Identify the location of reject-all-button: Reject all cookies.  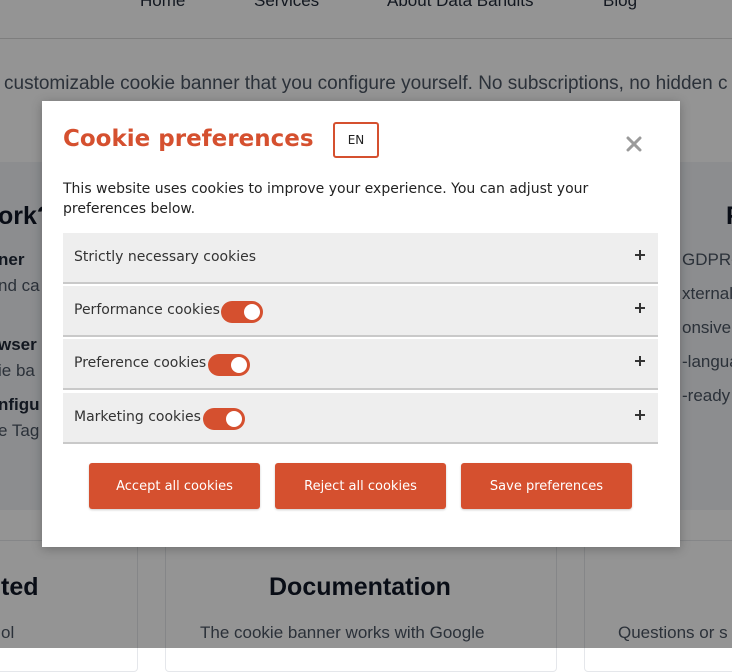
(360, 486).